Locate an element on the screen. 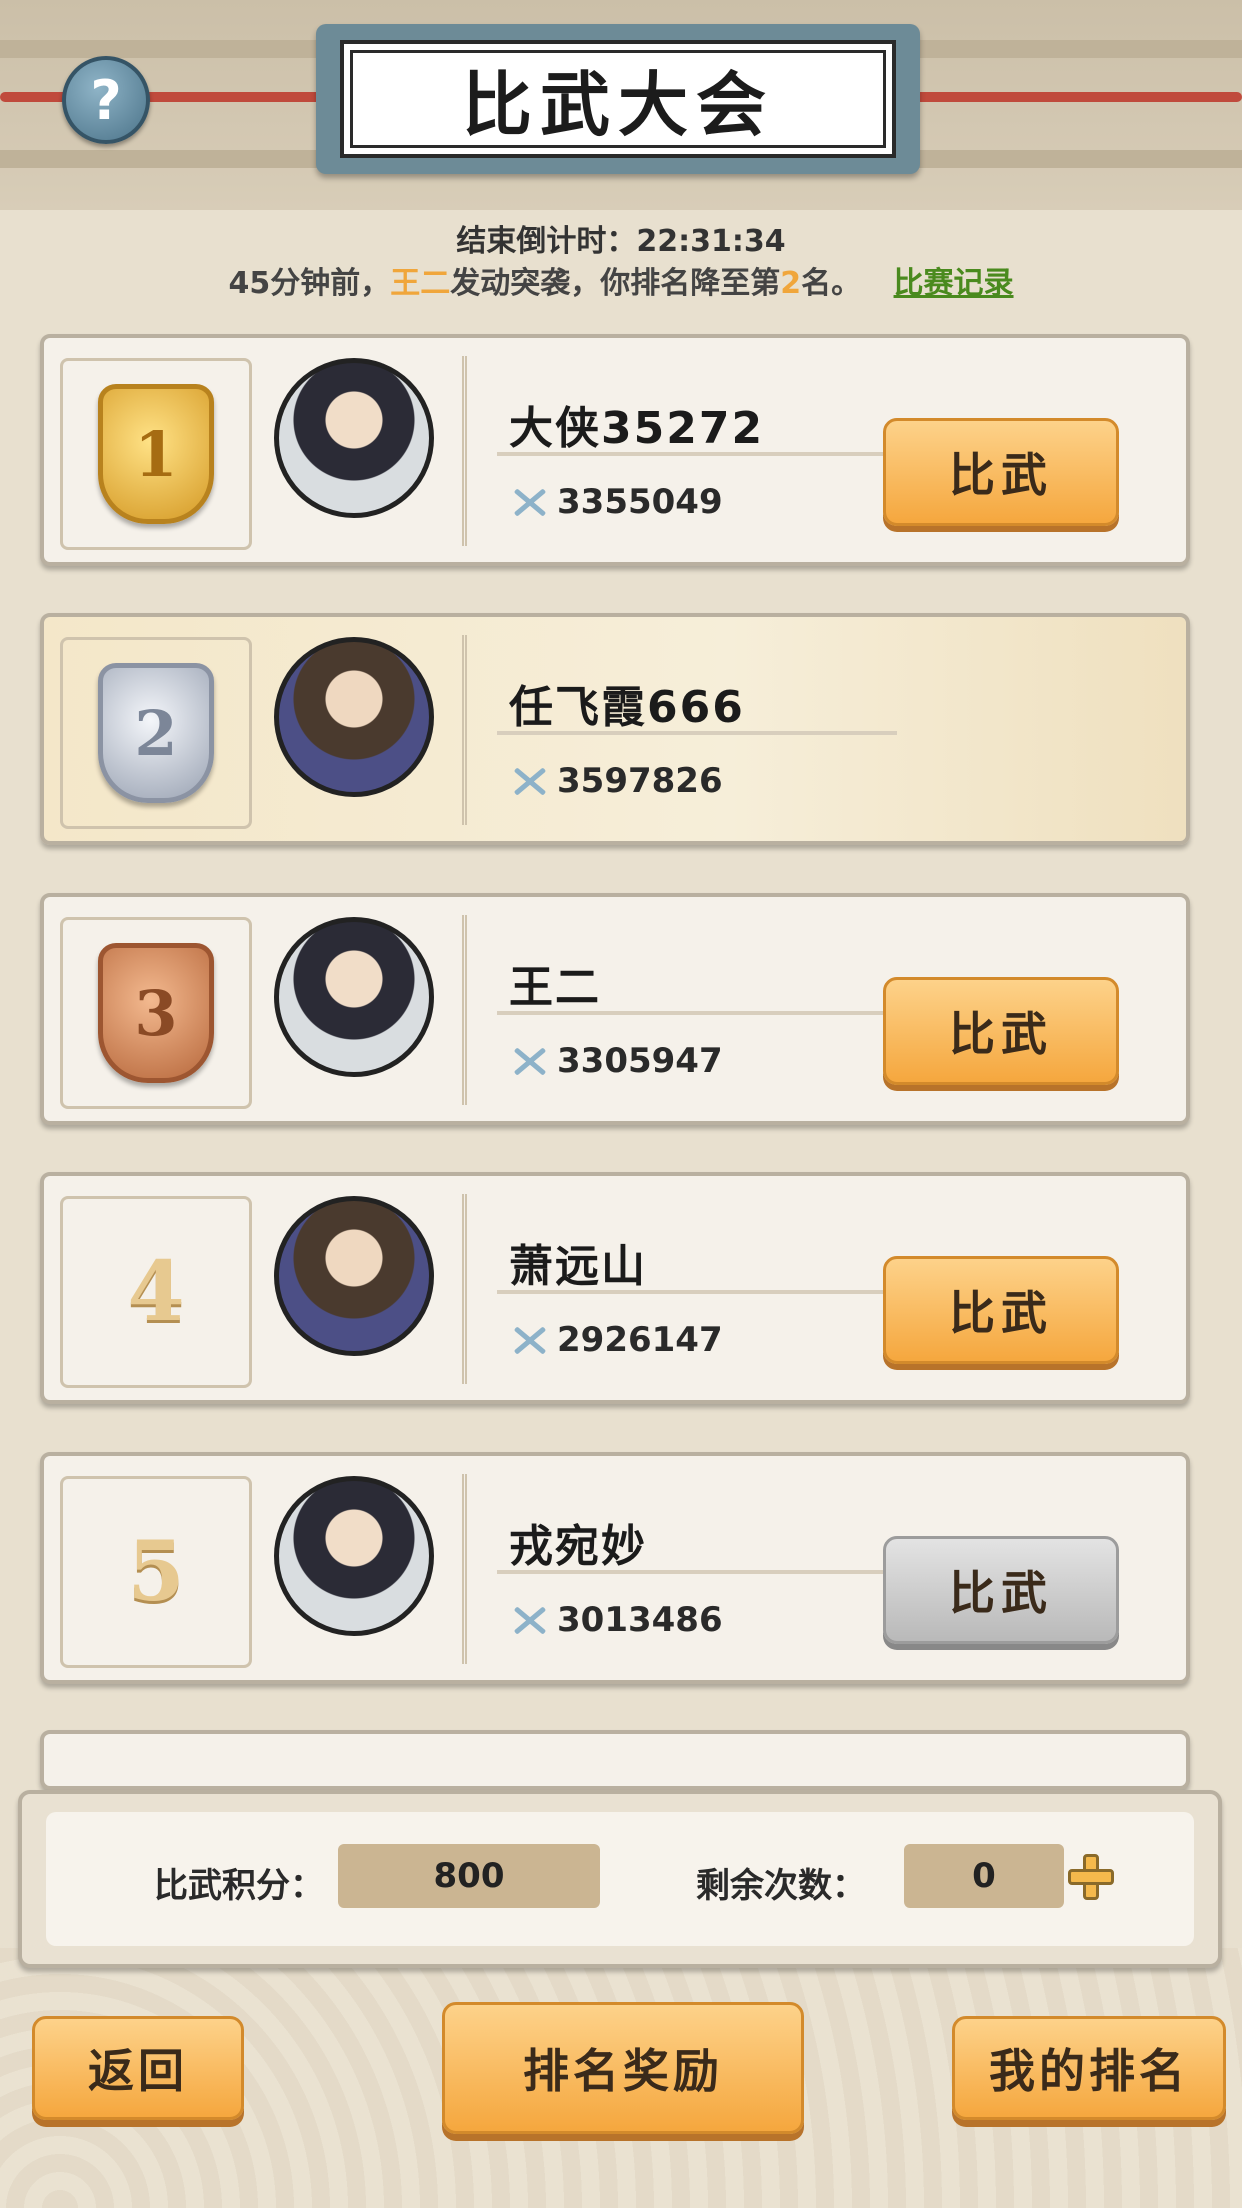  my-rank-button: 我的排名 is located at coordinates (1089, 2068).